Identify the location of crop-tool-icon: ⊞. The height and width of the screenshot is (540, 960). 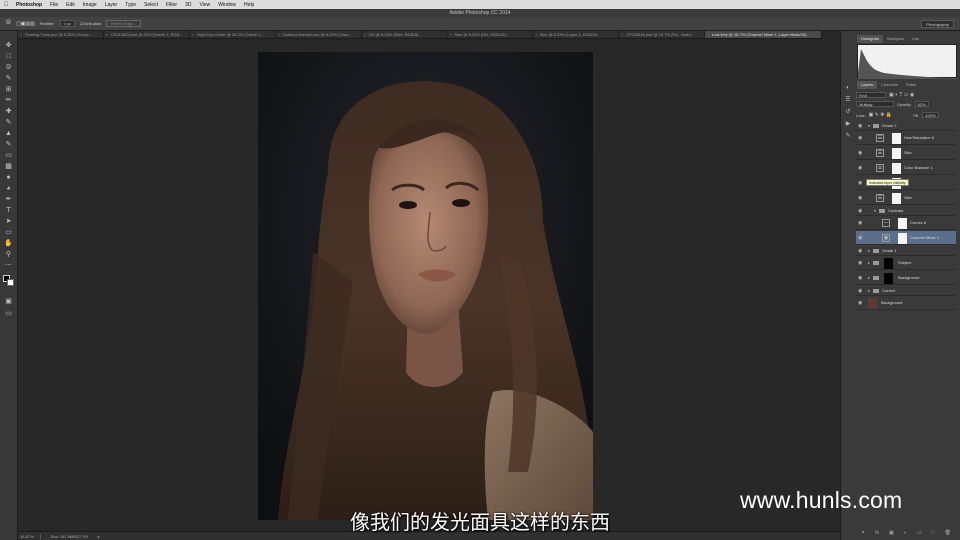
(8, 89).